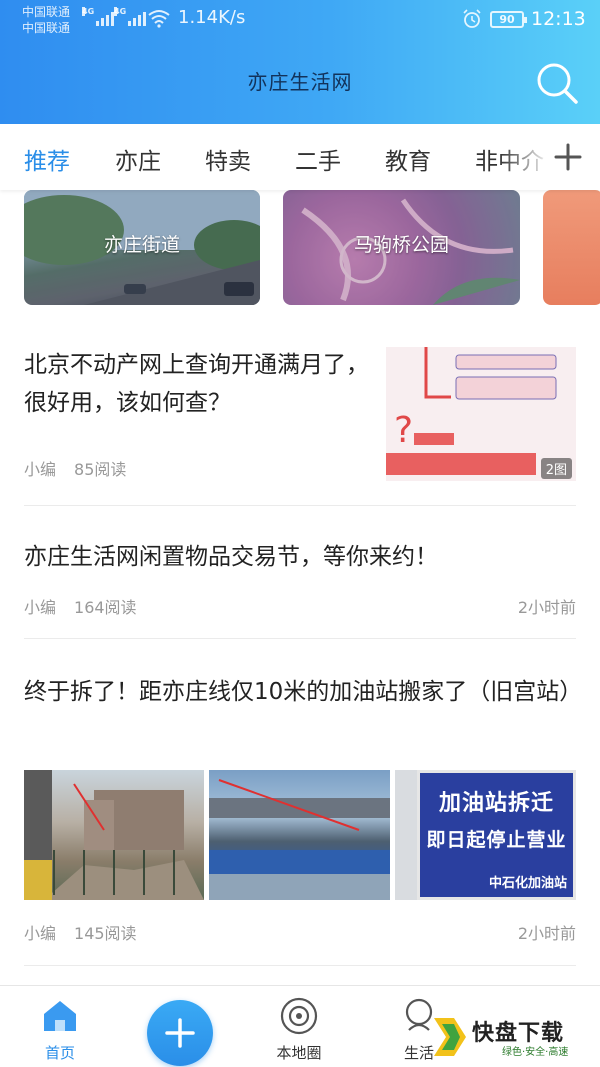 Image resolution: width=600 pixels, height=1067 pixels. I want to click on demolition-photo, so click(114, 835).